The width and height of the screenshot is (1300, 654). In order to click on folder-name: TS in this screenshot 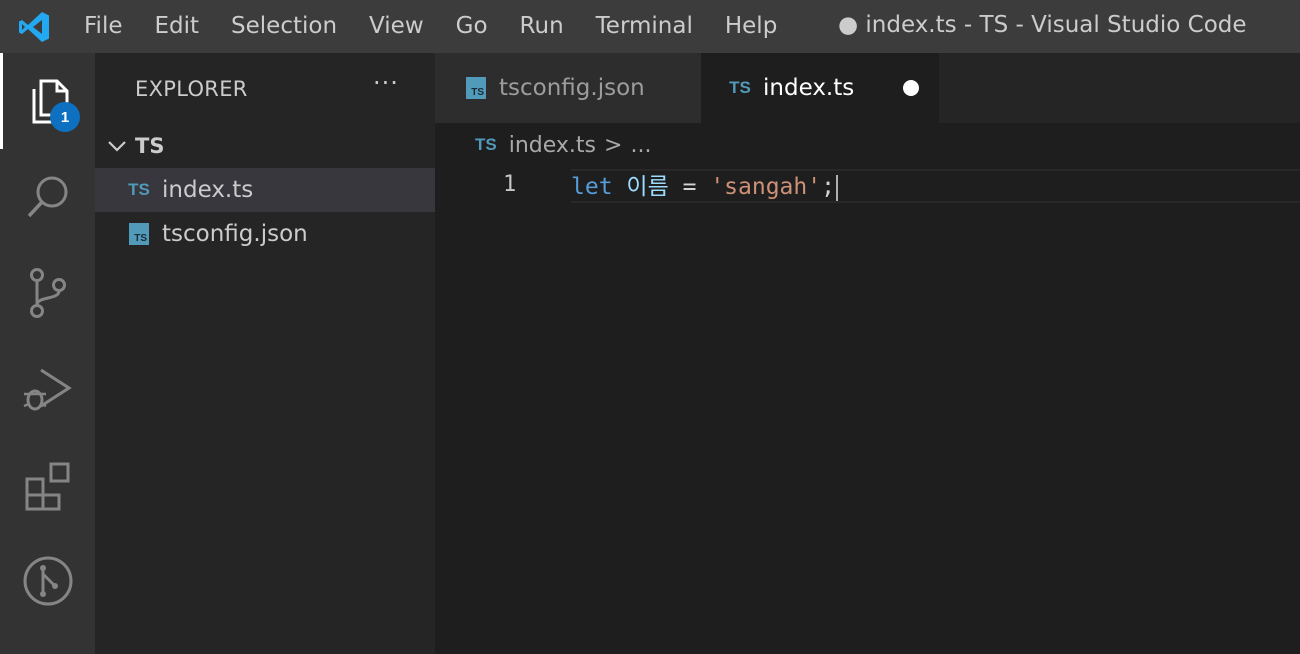, I will do `click(150, 146)`.